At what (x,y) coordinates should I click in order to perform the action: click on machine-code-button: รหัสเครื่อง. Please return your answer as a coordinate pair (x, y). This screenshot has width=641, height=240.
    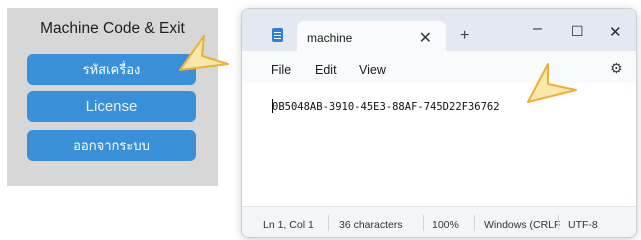
    Looking at the image, I should click on (111, 69).